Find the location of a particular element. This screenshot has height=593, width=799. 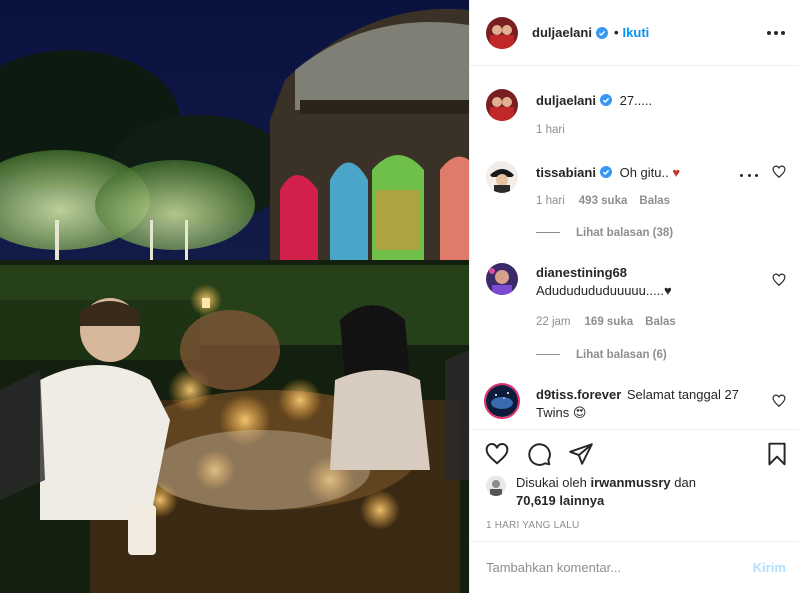

caption-username: duljaelani is located at coordinates (566, 100).